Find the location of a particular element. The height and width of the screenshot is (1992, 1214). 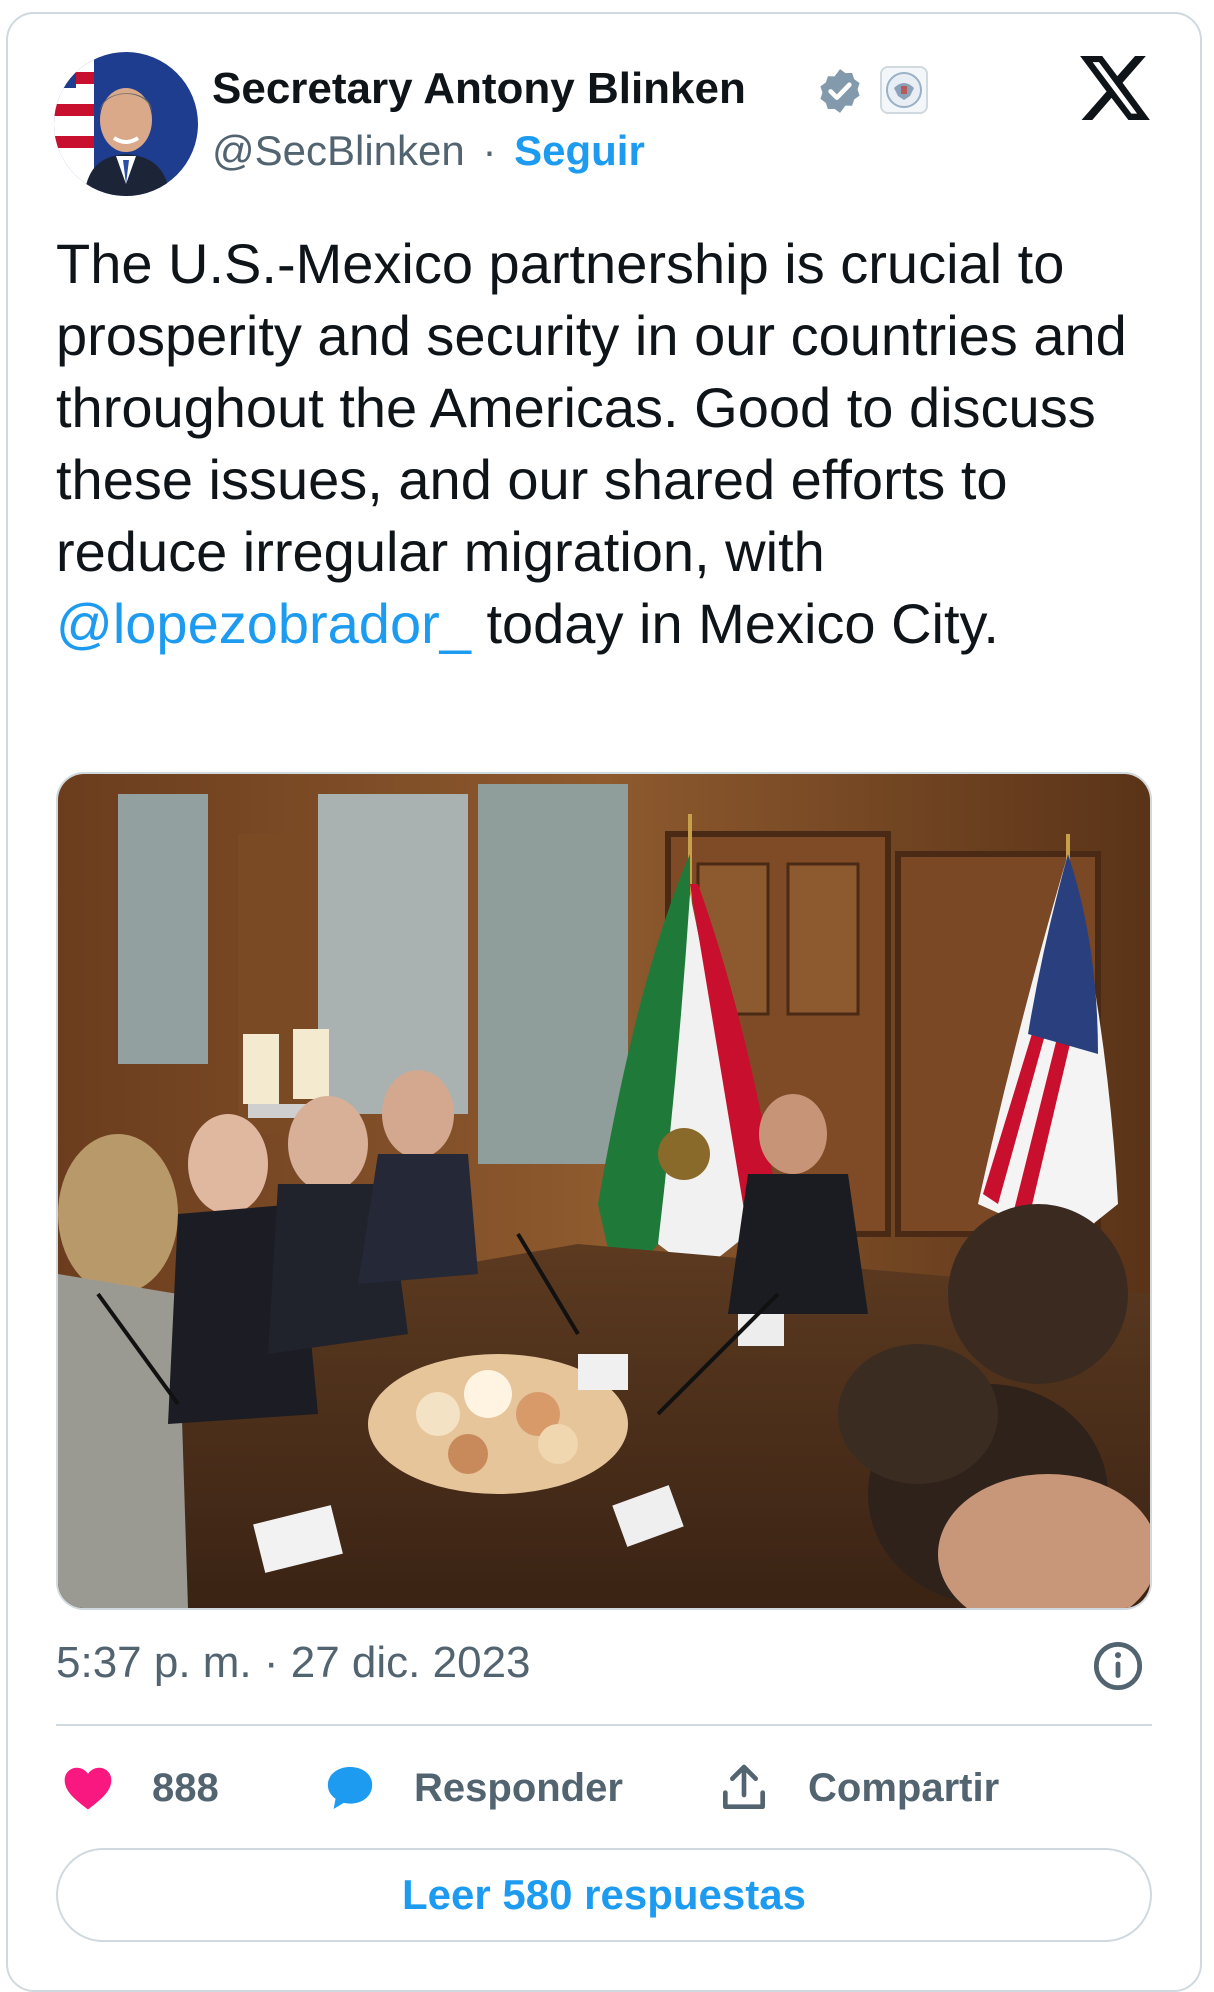

read-replies-label: Leer 580 respuestas is located at coordinates (604, 1894).